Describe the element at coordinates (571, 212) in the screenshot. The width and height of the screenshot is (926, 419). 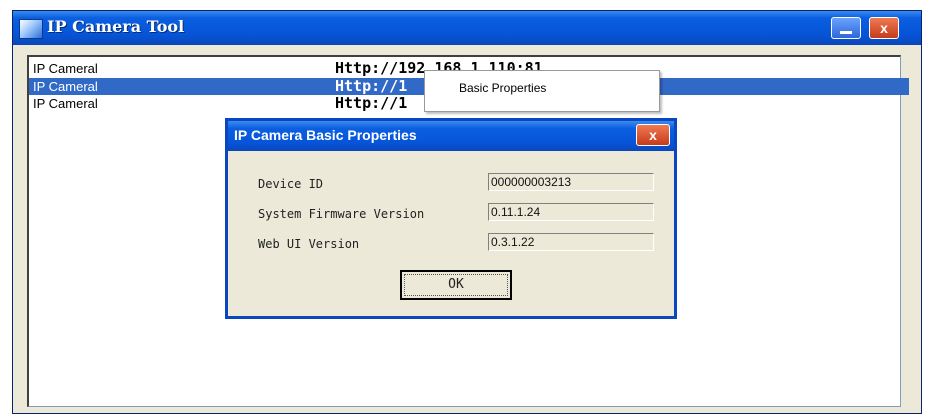
I see `firmware-version-value: 0.11.1.24` at that location.